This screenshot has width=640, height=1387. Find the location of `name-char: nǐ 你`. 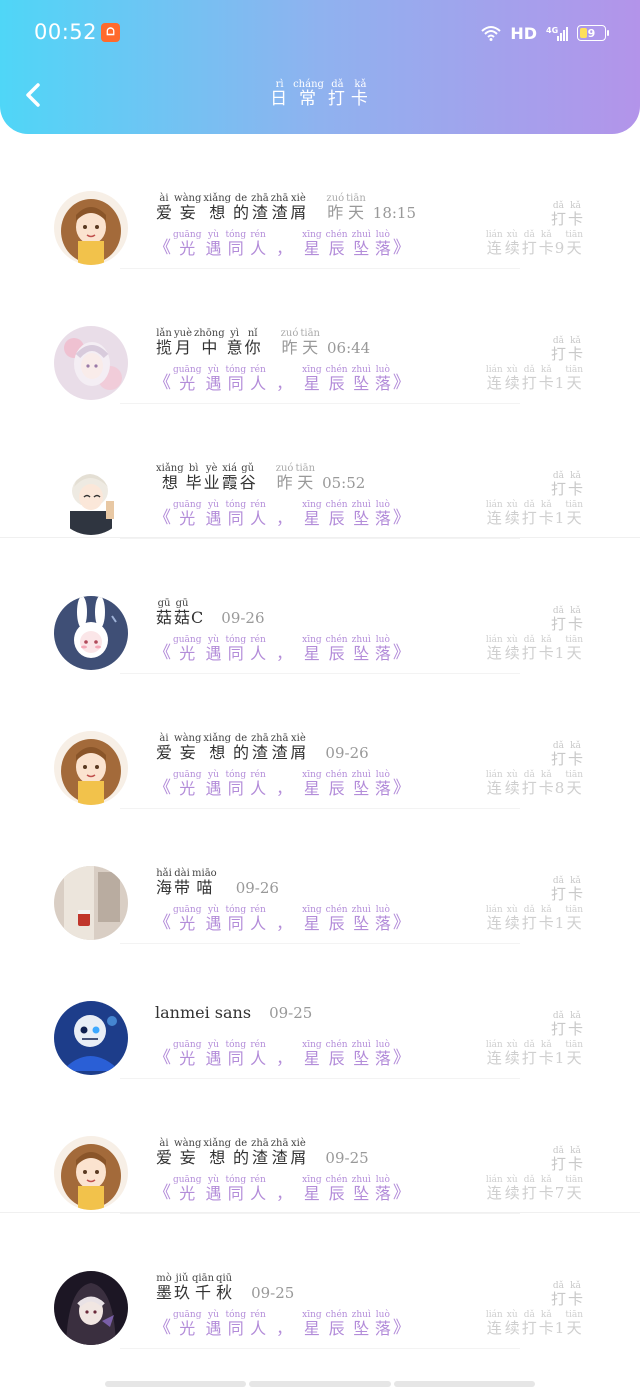

name-char: nǐ 你 is located at coordinates (253, 343).